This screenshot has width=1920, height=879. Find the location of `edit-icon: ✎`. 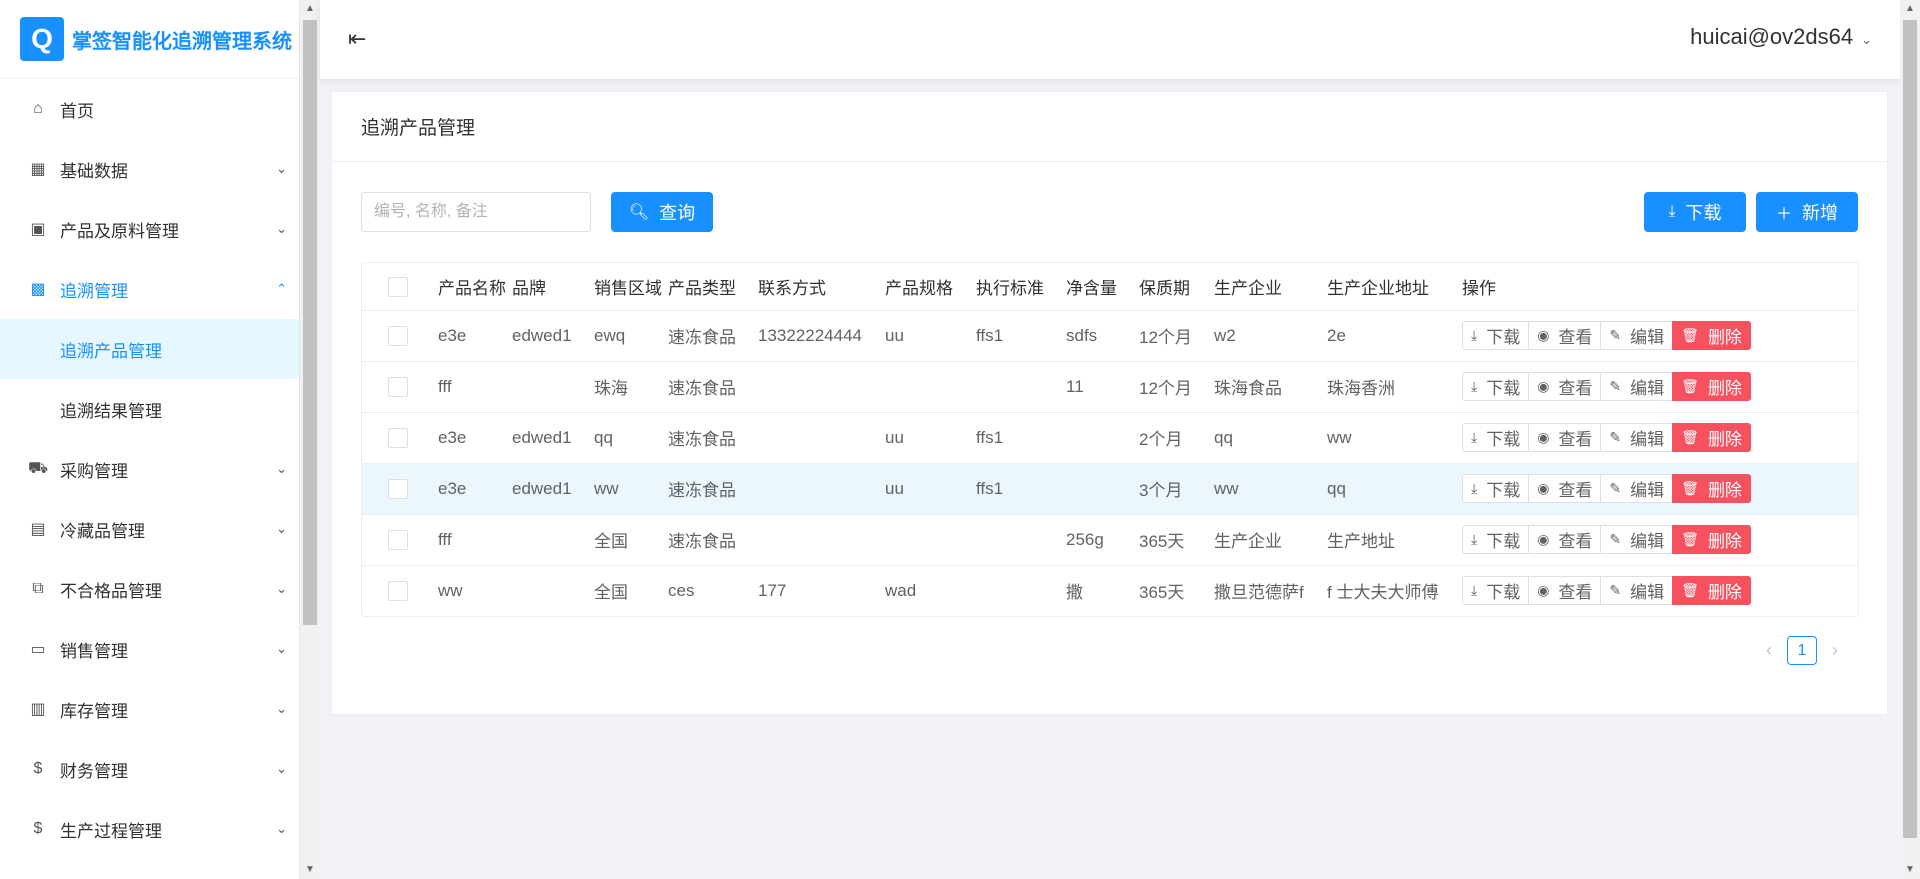

edit-icon: ✎ is located at coordinates (1615, 590).